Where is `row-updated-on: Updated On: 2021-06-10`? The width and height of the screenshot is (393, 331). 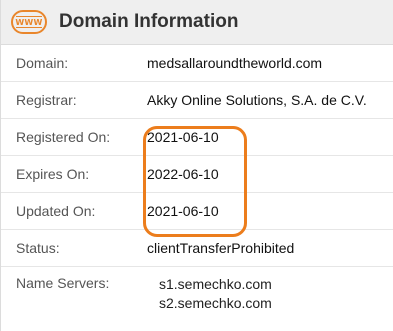 row-updated-on: Updated On: 2021-06-10 is located at coordinates (197, 211).